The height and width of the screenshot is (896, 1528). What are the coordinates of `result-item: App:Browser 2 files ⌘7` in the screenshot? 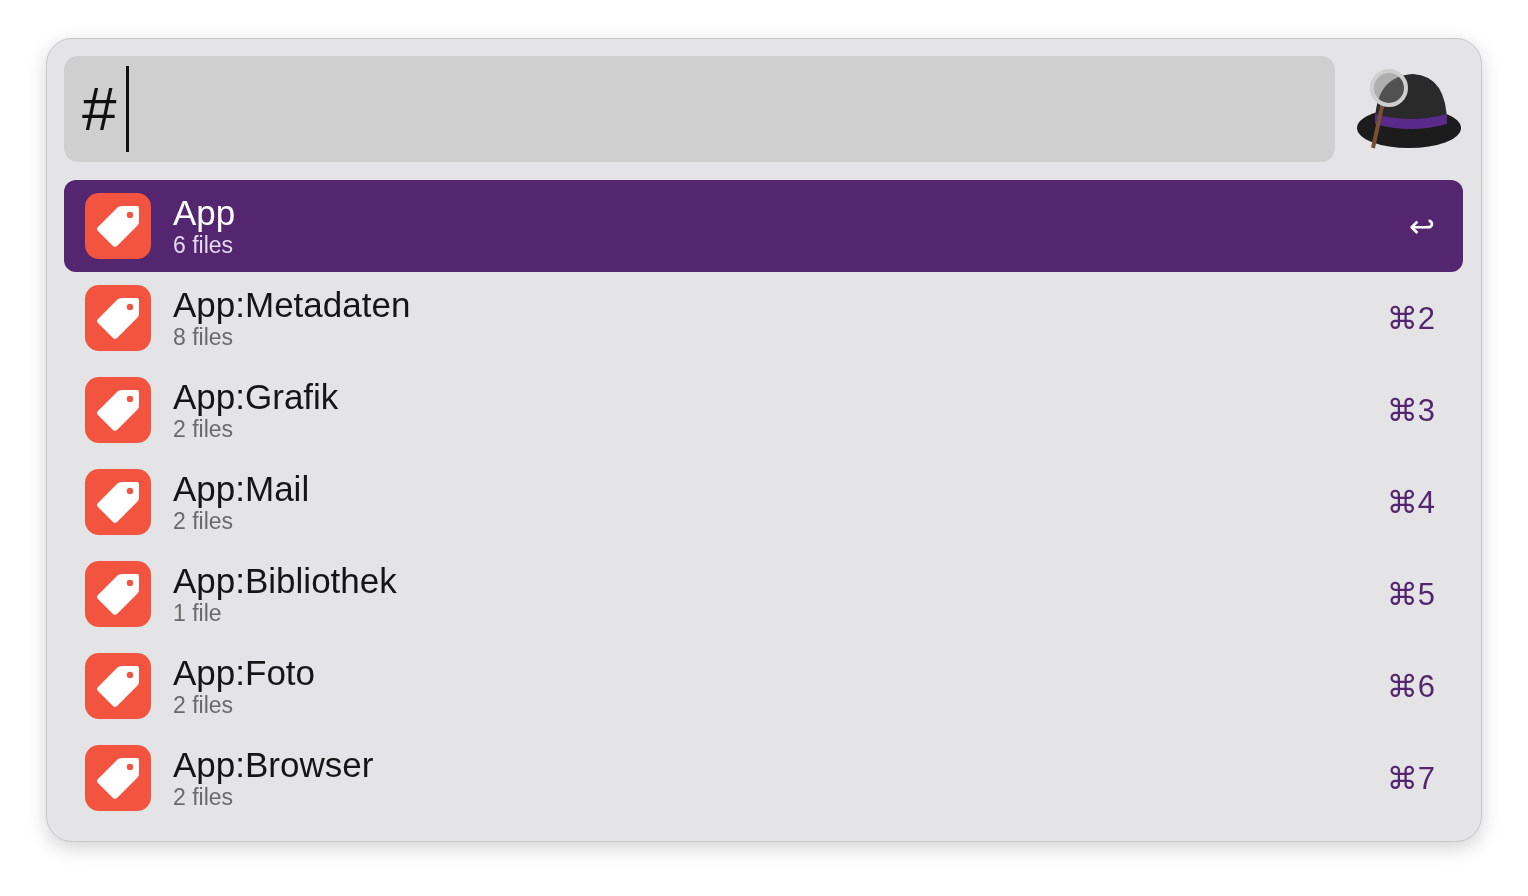 It's located at (763, 778).